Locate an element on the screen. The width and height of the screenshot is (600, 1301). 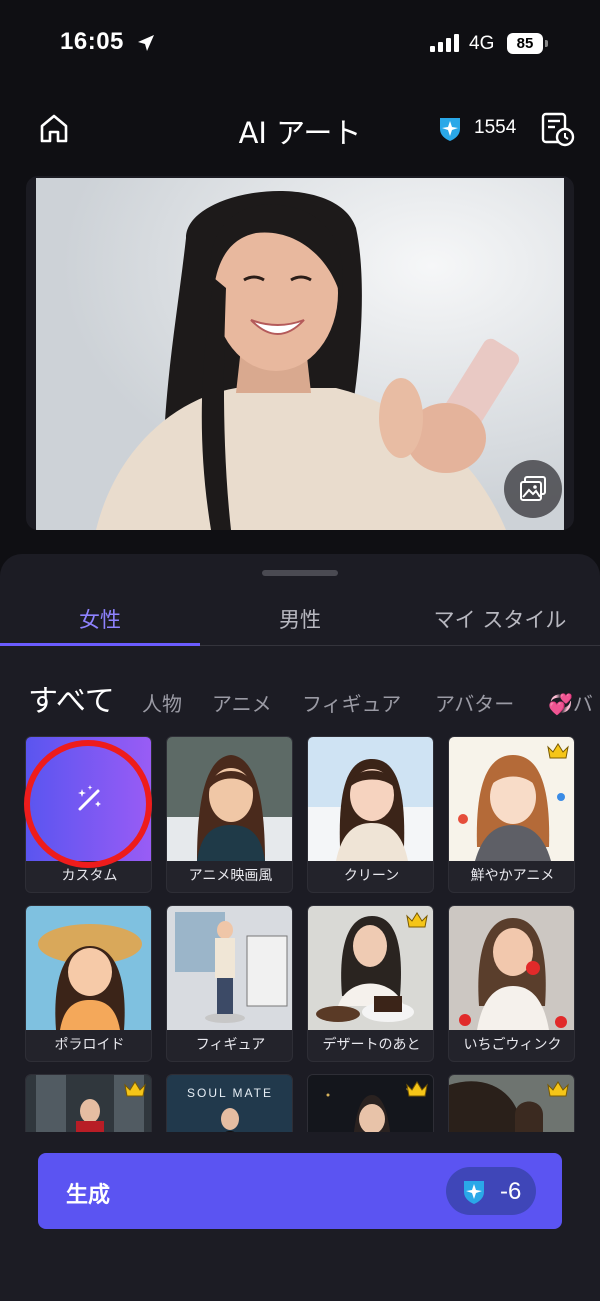
category-filter: すべて 人物 アニメ フィギュア アバター 💞バ is located at coordinates (300, 699).